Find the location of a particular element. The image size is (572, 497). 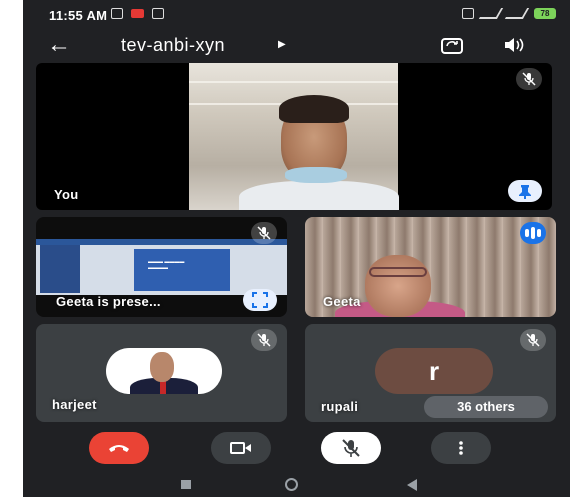

more-options-button is located at coordinates (461, 448).